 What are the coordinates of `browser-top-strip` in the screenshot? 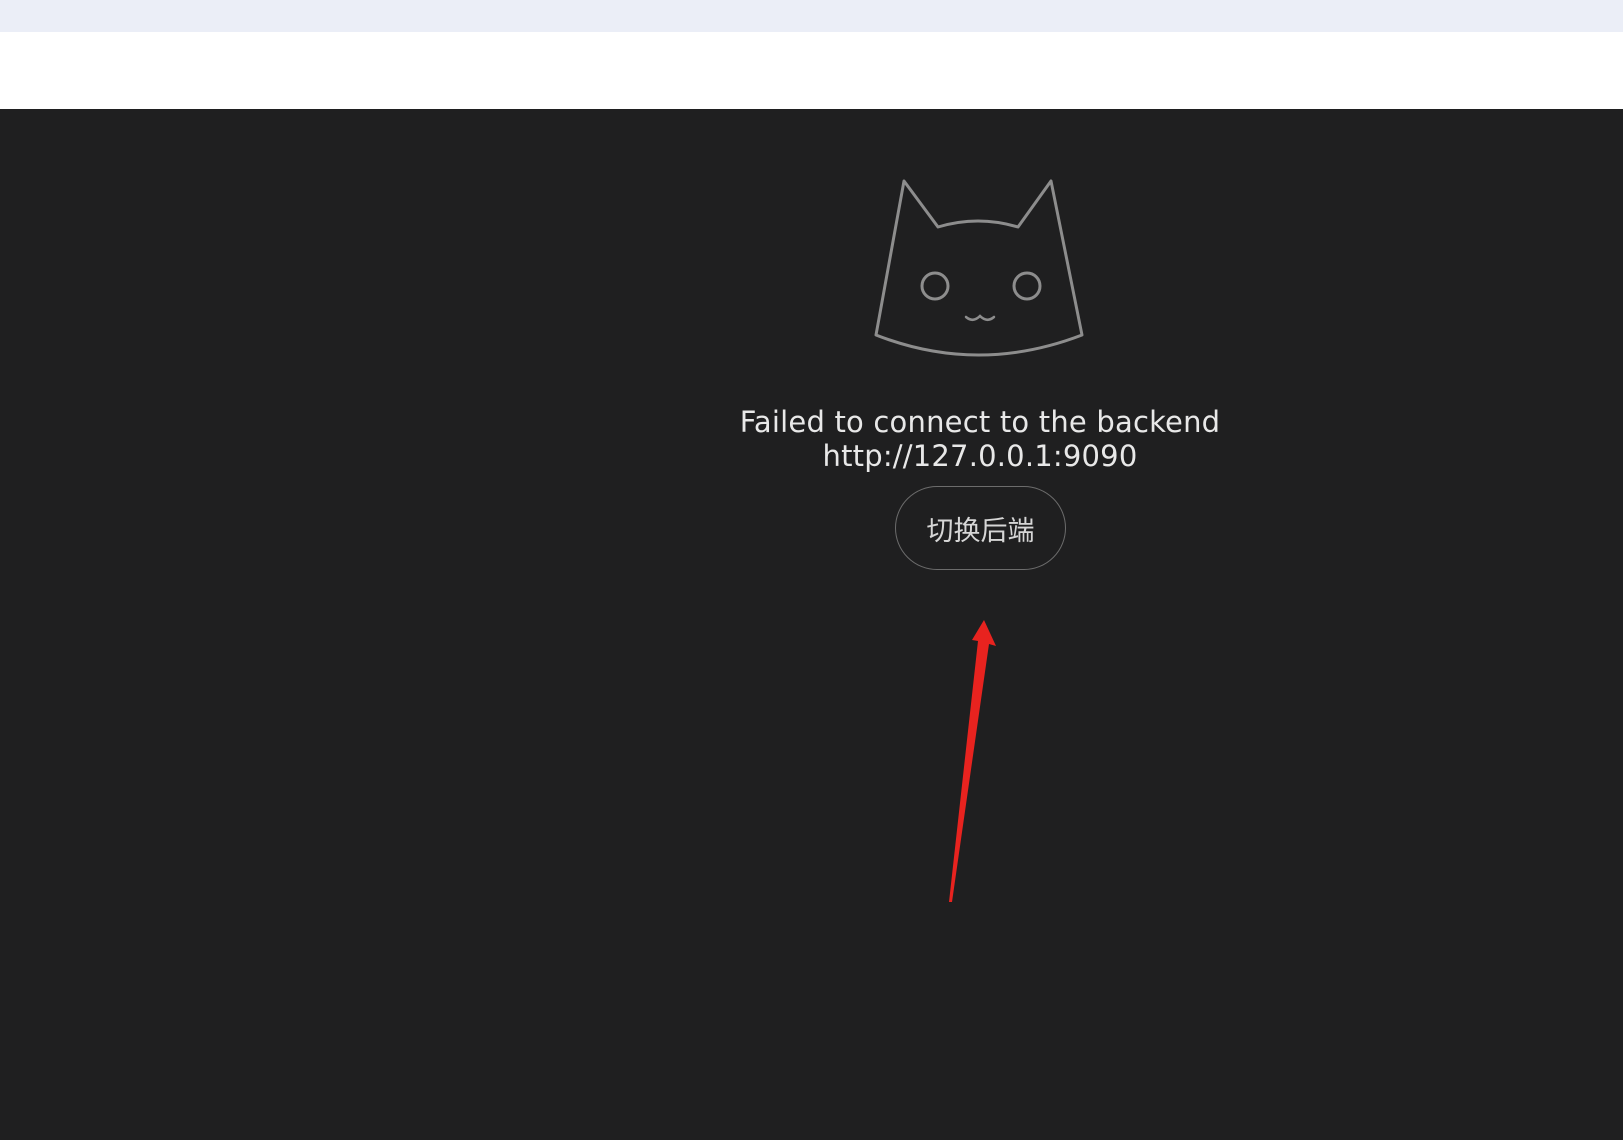 It's located at (811, 16).